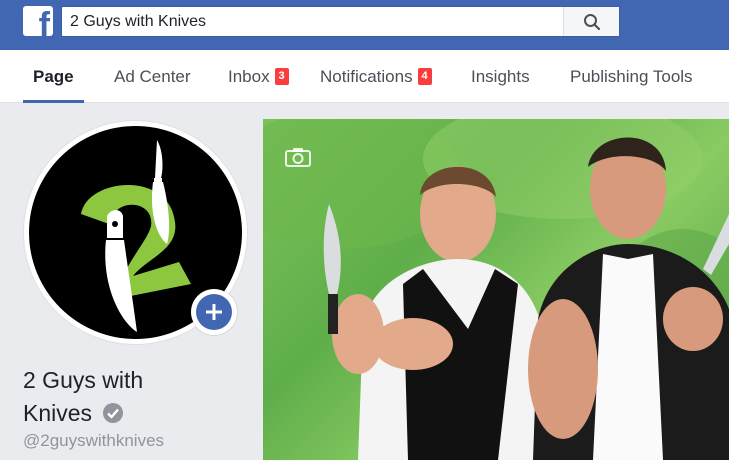  I want to click on page-title-line2: Knives, so click(58, 413).